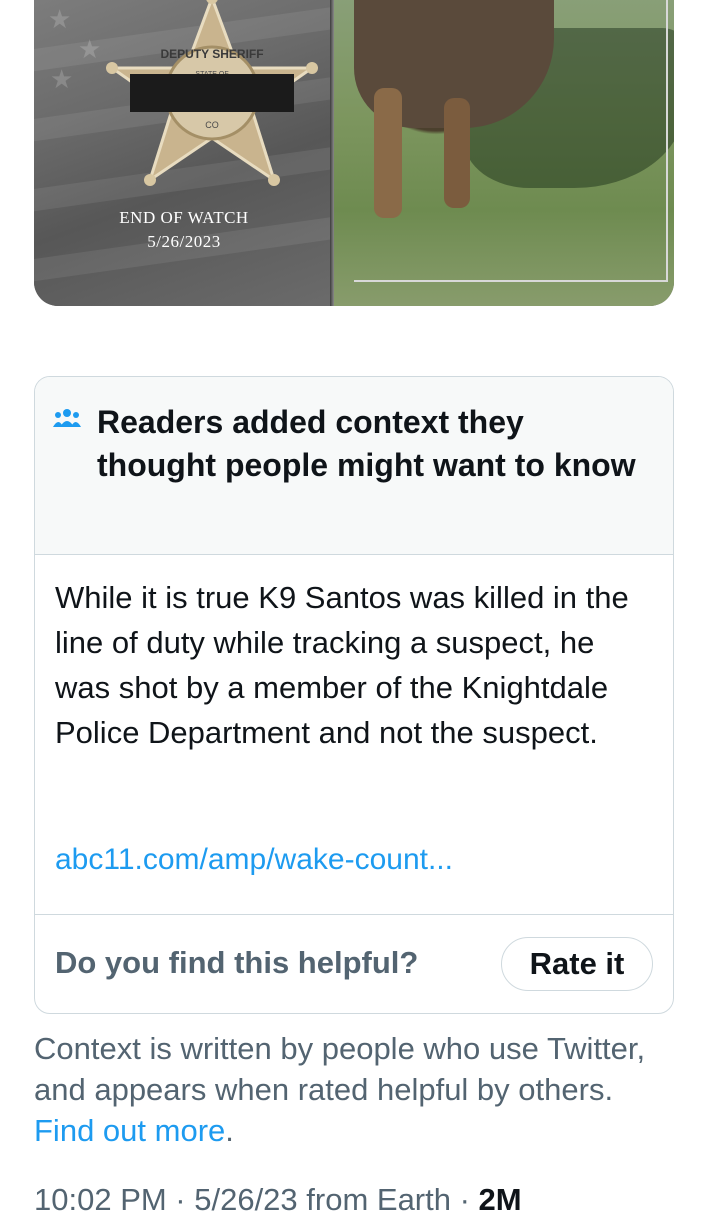  Describe the element at coordinates (184, 241) in the screenshot. I see `end-of-watch-date: 5/26/2023` at that location.